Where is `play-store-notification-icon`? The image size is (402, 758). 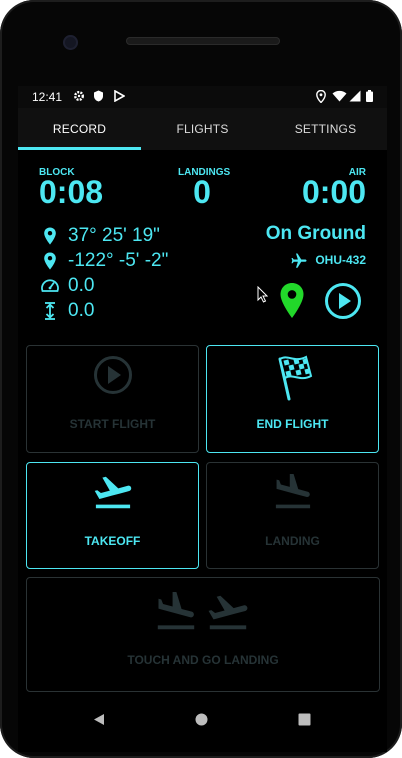
play-store-notification-icon is located at coordinates (119, 96).